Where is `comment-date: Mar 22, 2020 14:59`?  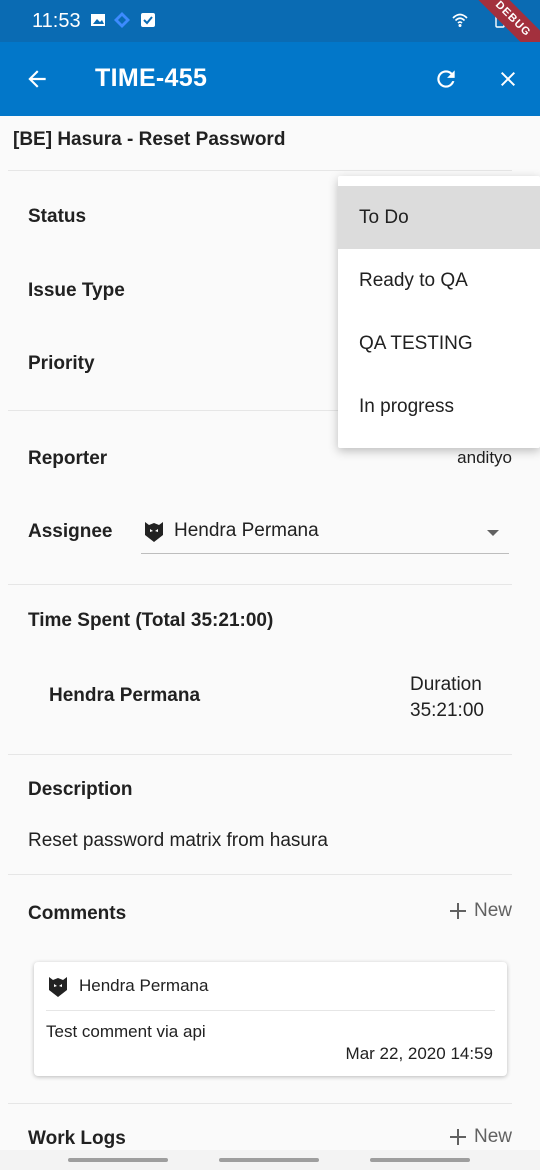
comment-date: Mar 22, 2020 14:59 is located at coordinates (419, 1053).